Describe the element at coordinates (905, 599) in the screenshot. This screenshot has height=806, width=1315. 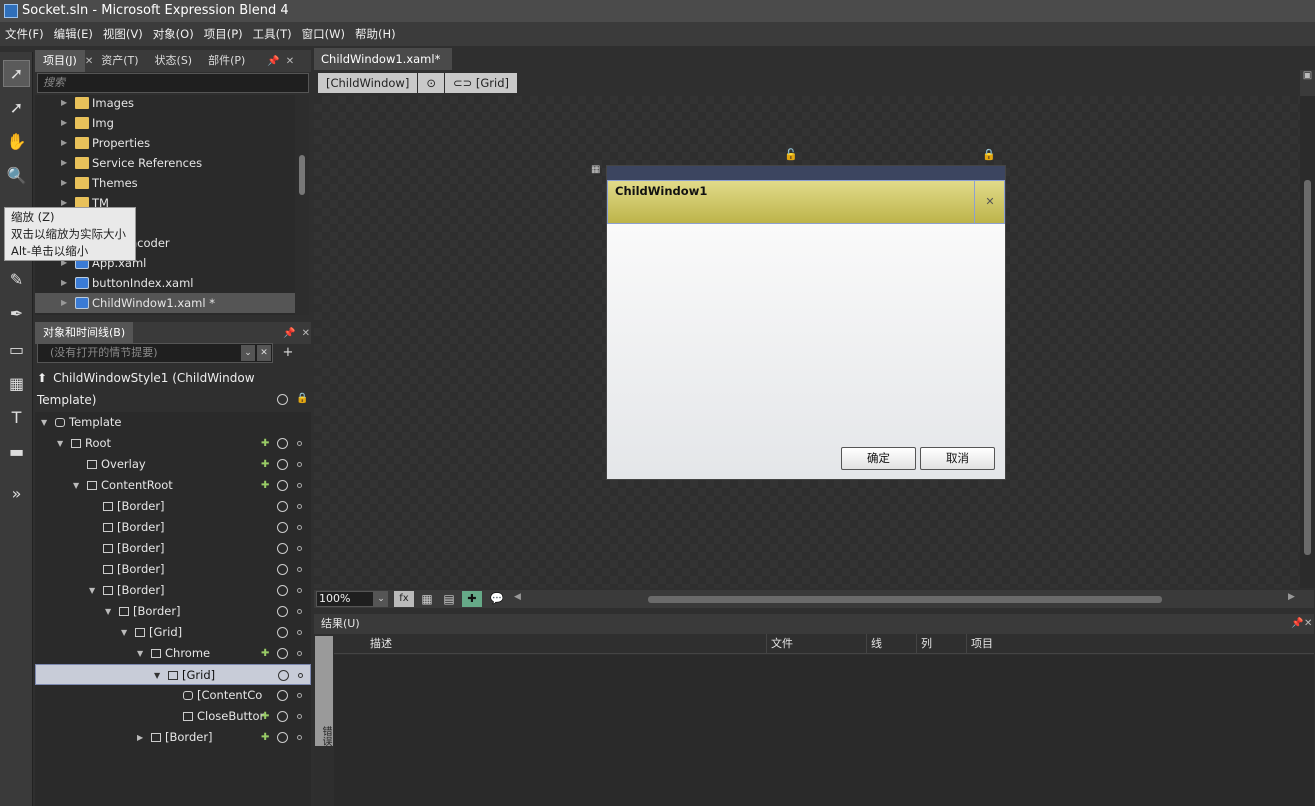
I see `horizontal-scroll-thumb` at that location.